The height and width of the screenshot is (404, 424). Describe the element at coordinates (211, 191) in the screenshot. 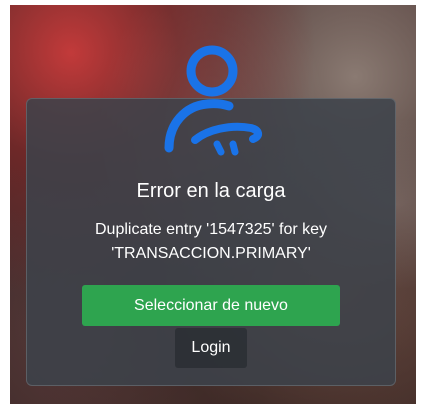

I see `dialog-title: Error en la carga` at that location.